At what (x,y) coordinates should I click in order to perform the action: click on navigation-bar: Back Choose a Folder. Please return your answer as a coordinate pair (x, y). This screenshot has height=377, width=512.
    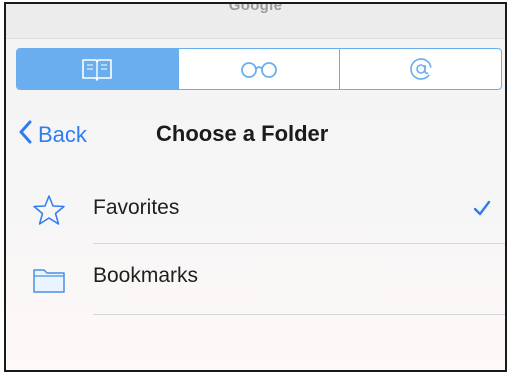
    Looking at the image, I should click on (255, 135).